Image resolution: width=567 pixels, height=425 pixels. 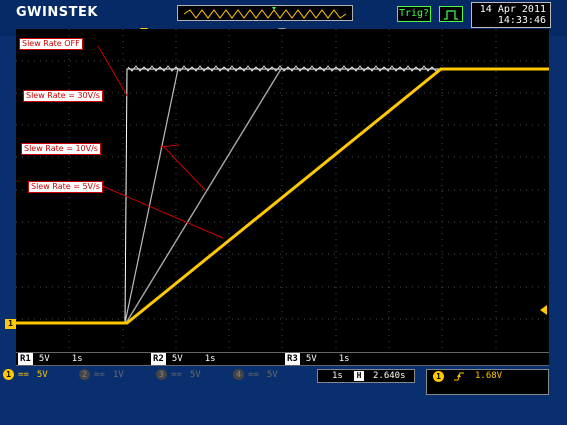 What do you see at coordinates (543, 310) in the screenshot?
I see `trigger-level-marker` at bounding box center [543, 310].